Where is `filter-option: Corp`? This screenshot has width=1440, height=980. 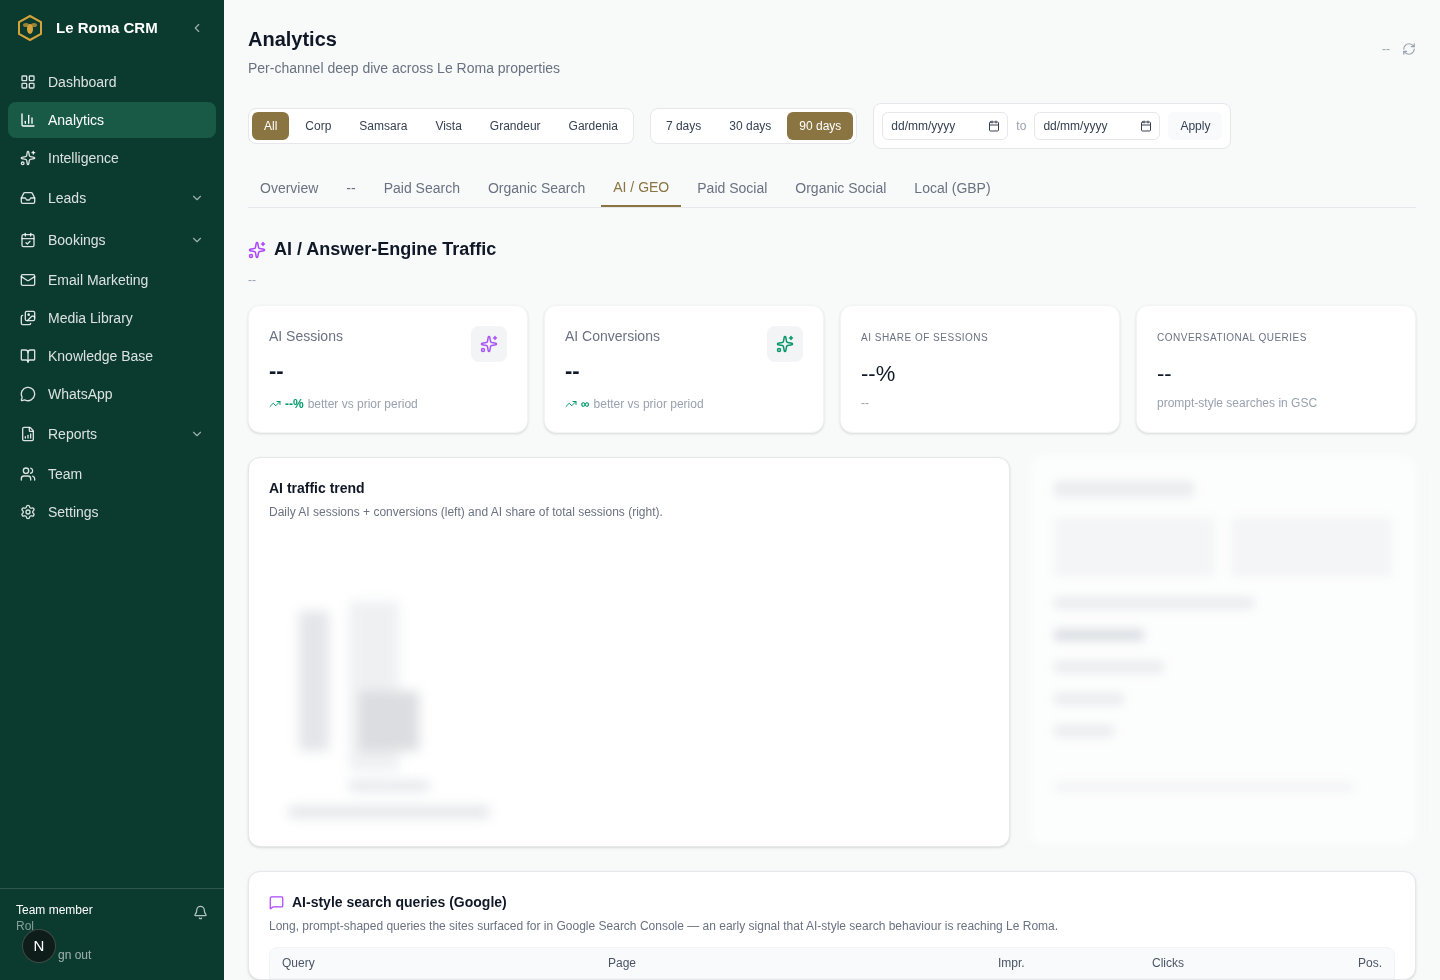
filter-option: Corp is located at coordinates (318, 126).